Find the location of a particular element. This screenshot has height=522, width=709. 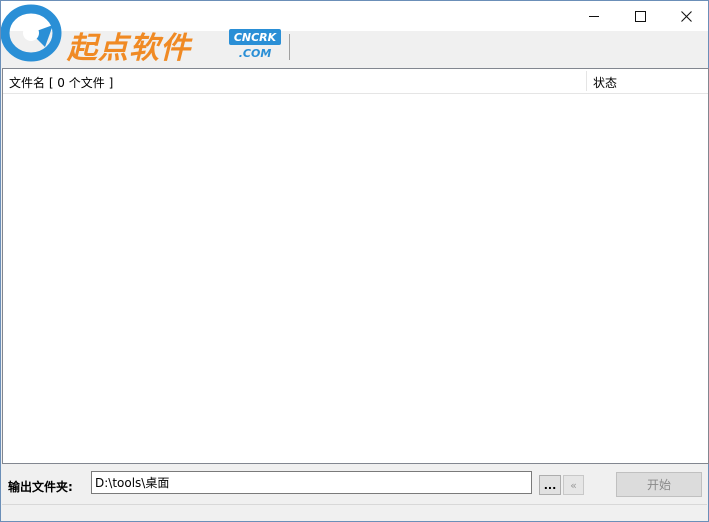

close-button is located at coordinates (686, 16).